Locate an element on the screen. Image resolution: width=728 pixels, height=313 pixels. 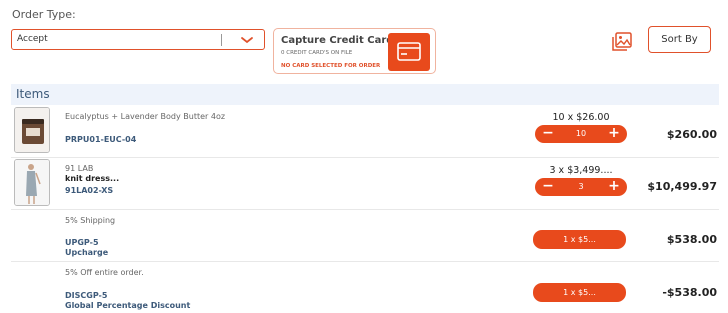
line-total: $260.00 is located at coordinates (691, 134).